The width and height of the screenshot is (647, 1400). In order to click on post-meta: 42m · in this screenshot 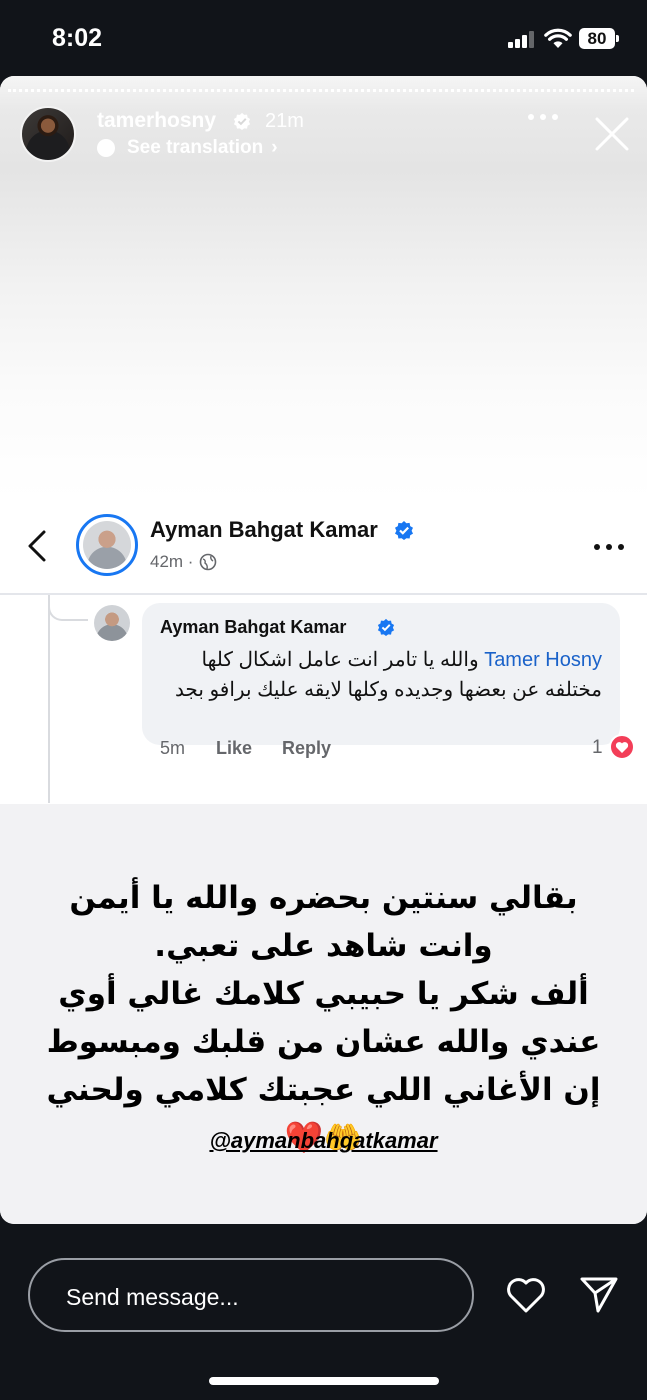, I will do `click(183, 562)`.